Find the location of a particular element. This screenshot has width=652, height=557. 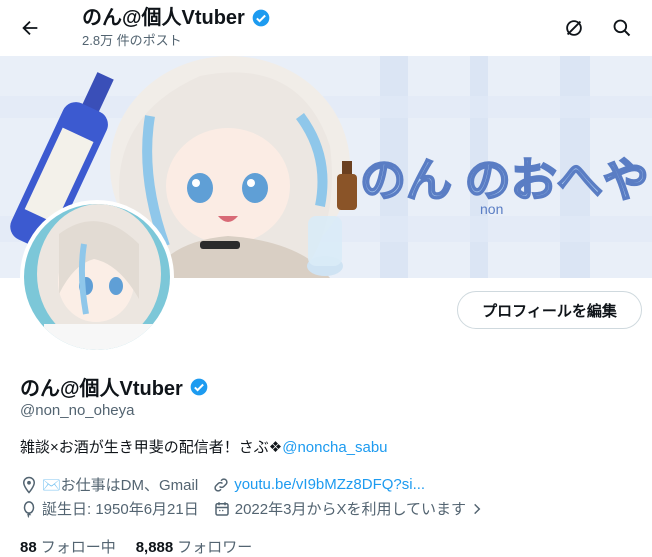

follow-stats: 88 フォロー中 8,888 フォロワー is located at coordinates (136, 546).